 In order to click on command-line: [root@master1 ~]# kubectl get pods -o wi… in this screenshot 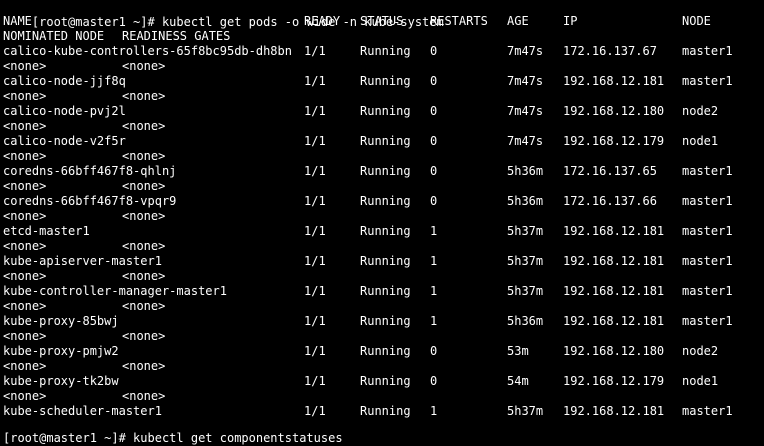, I will do `click(383, 14)`.